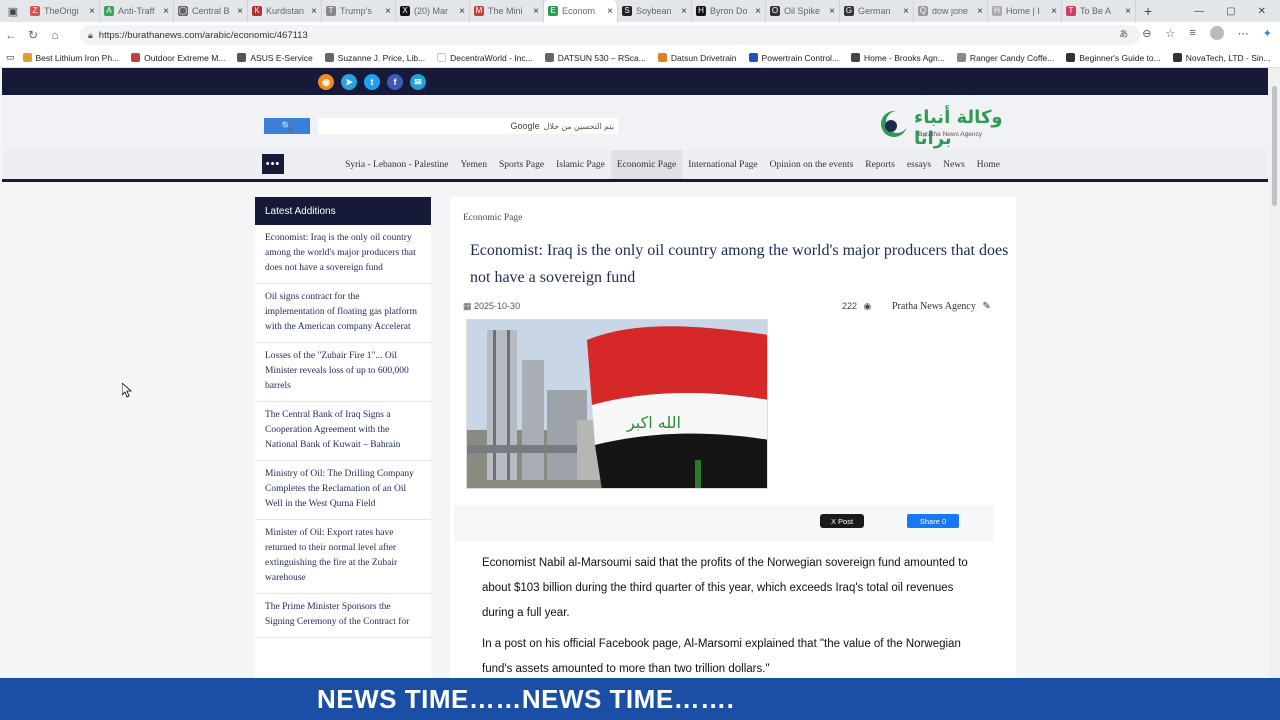 The image size is (1280, 720). Describe the element at coordinates (880, 164) in the screenshot. I see `nav-link: Reports` at that location.